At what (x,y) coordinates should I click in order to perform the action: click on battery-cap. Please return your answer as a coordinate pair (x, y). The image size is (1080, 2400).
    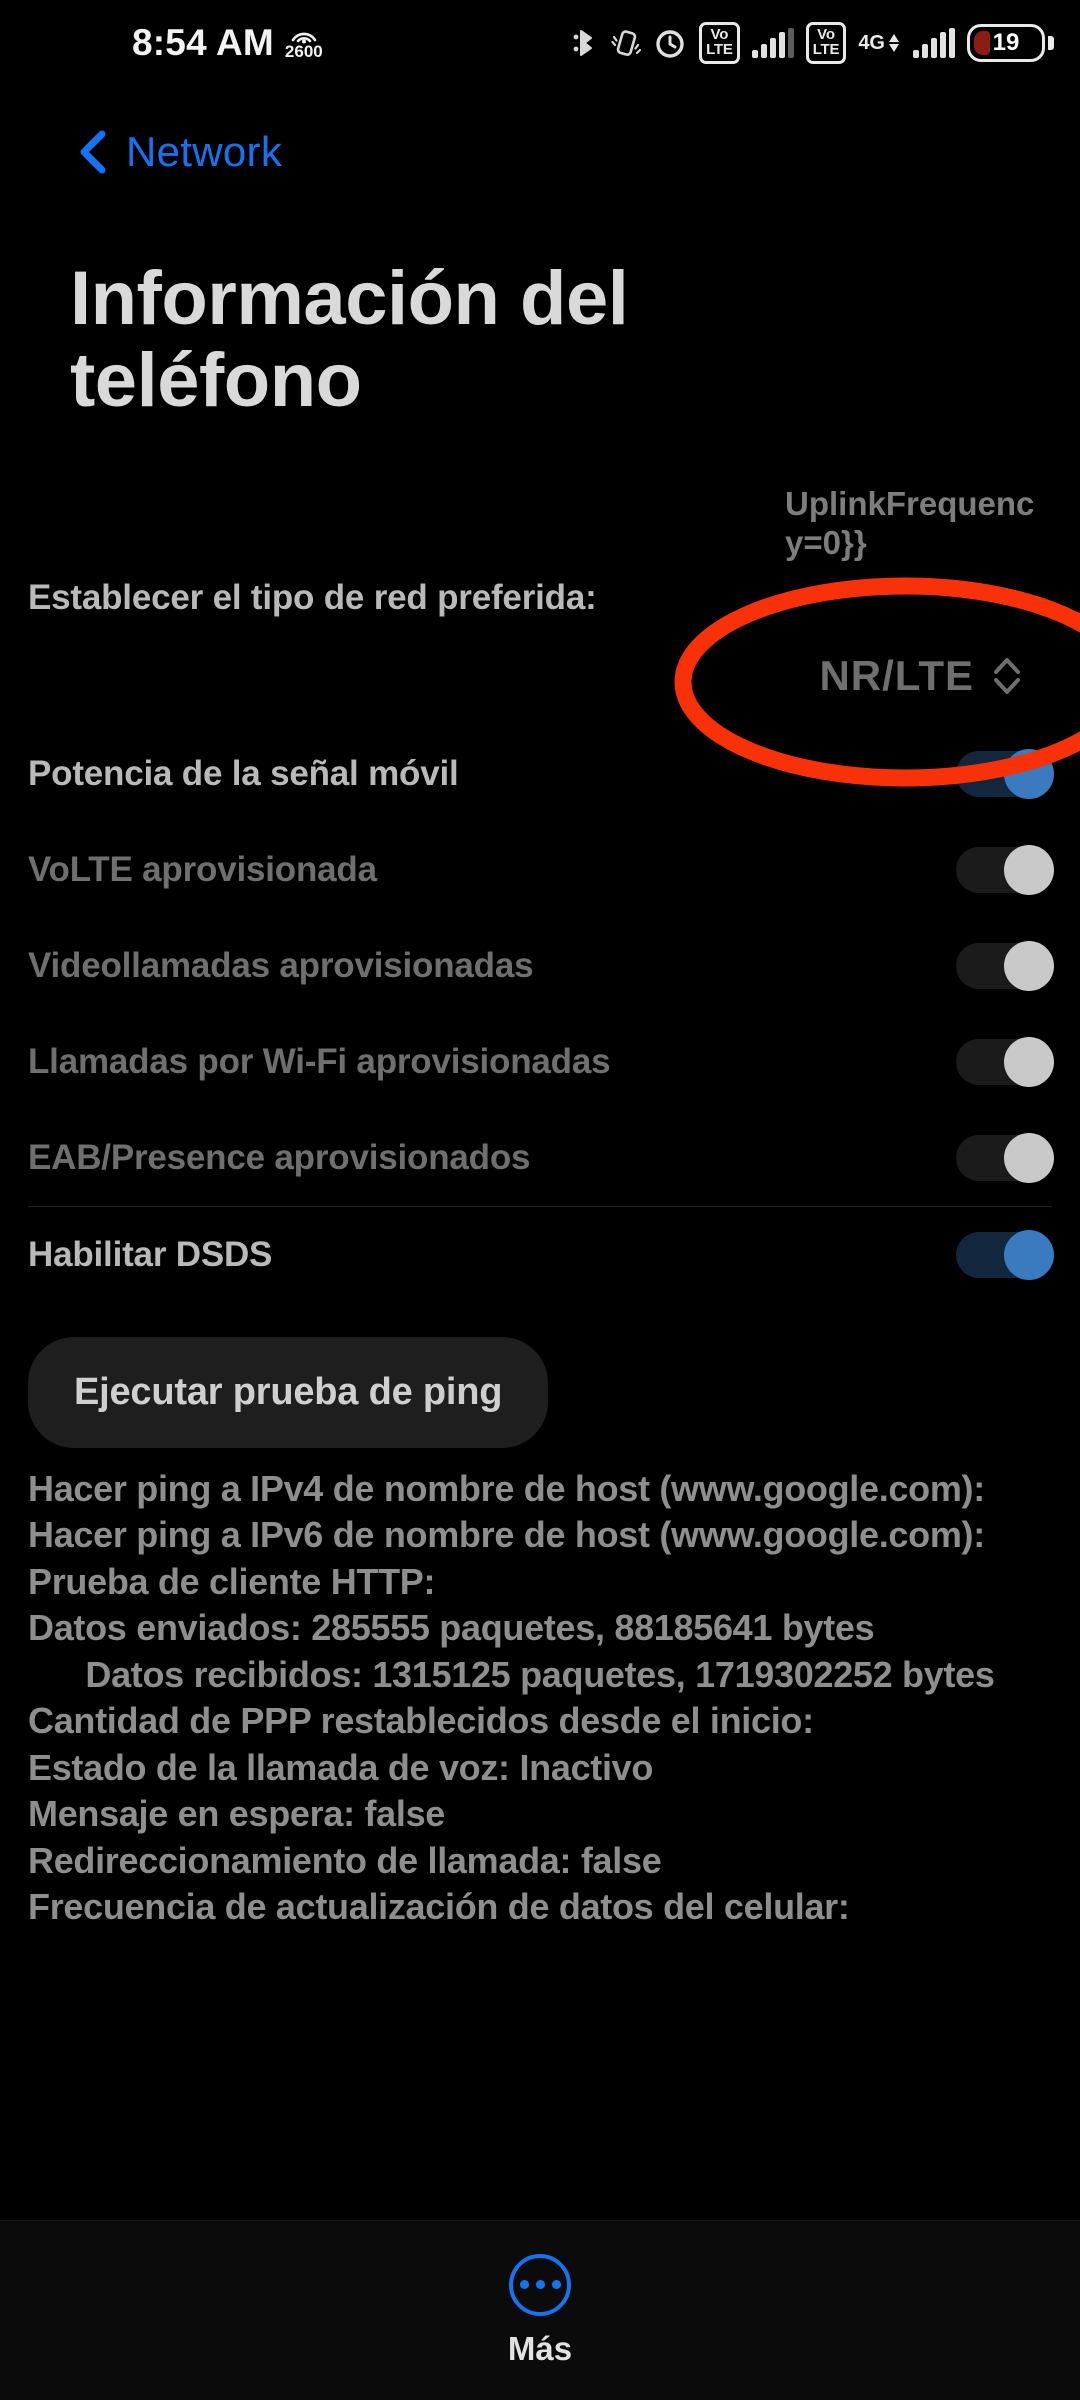
    Looking at the image, I should click on (1051, 43).